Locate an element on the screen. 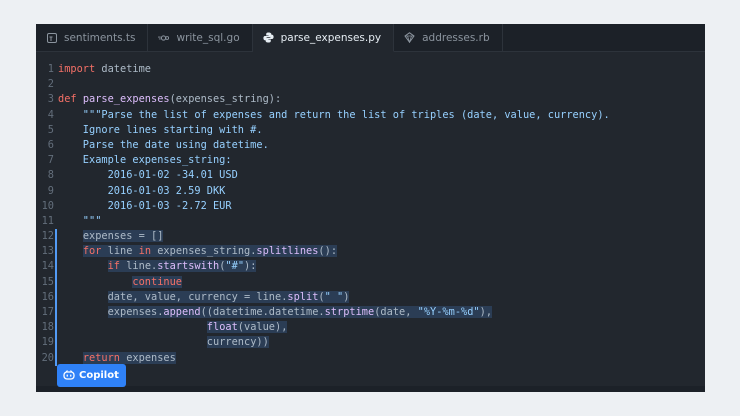 The image size is (740, 416). code-token: 2016-01-02 -34.01 USD is located at coordinates (148, 175).